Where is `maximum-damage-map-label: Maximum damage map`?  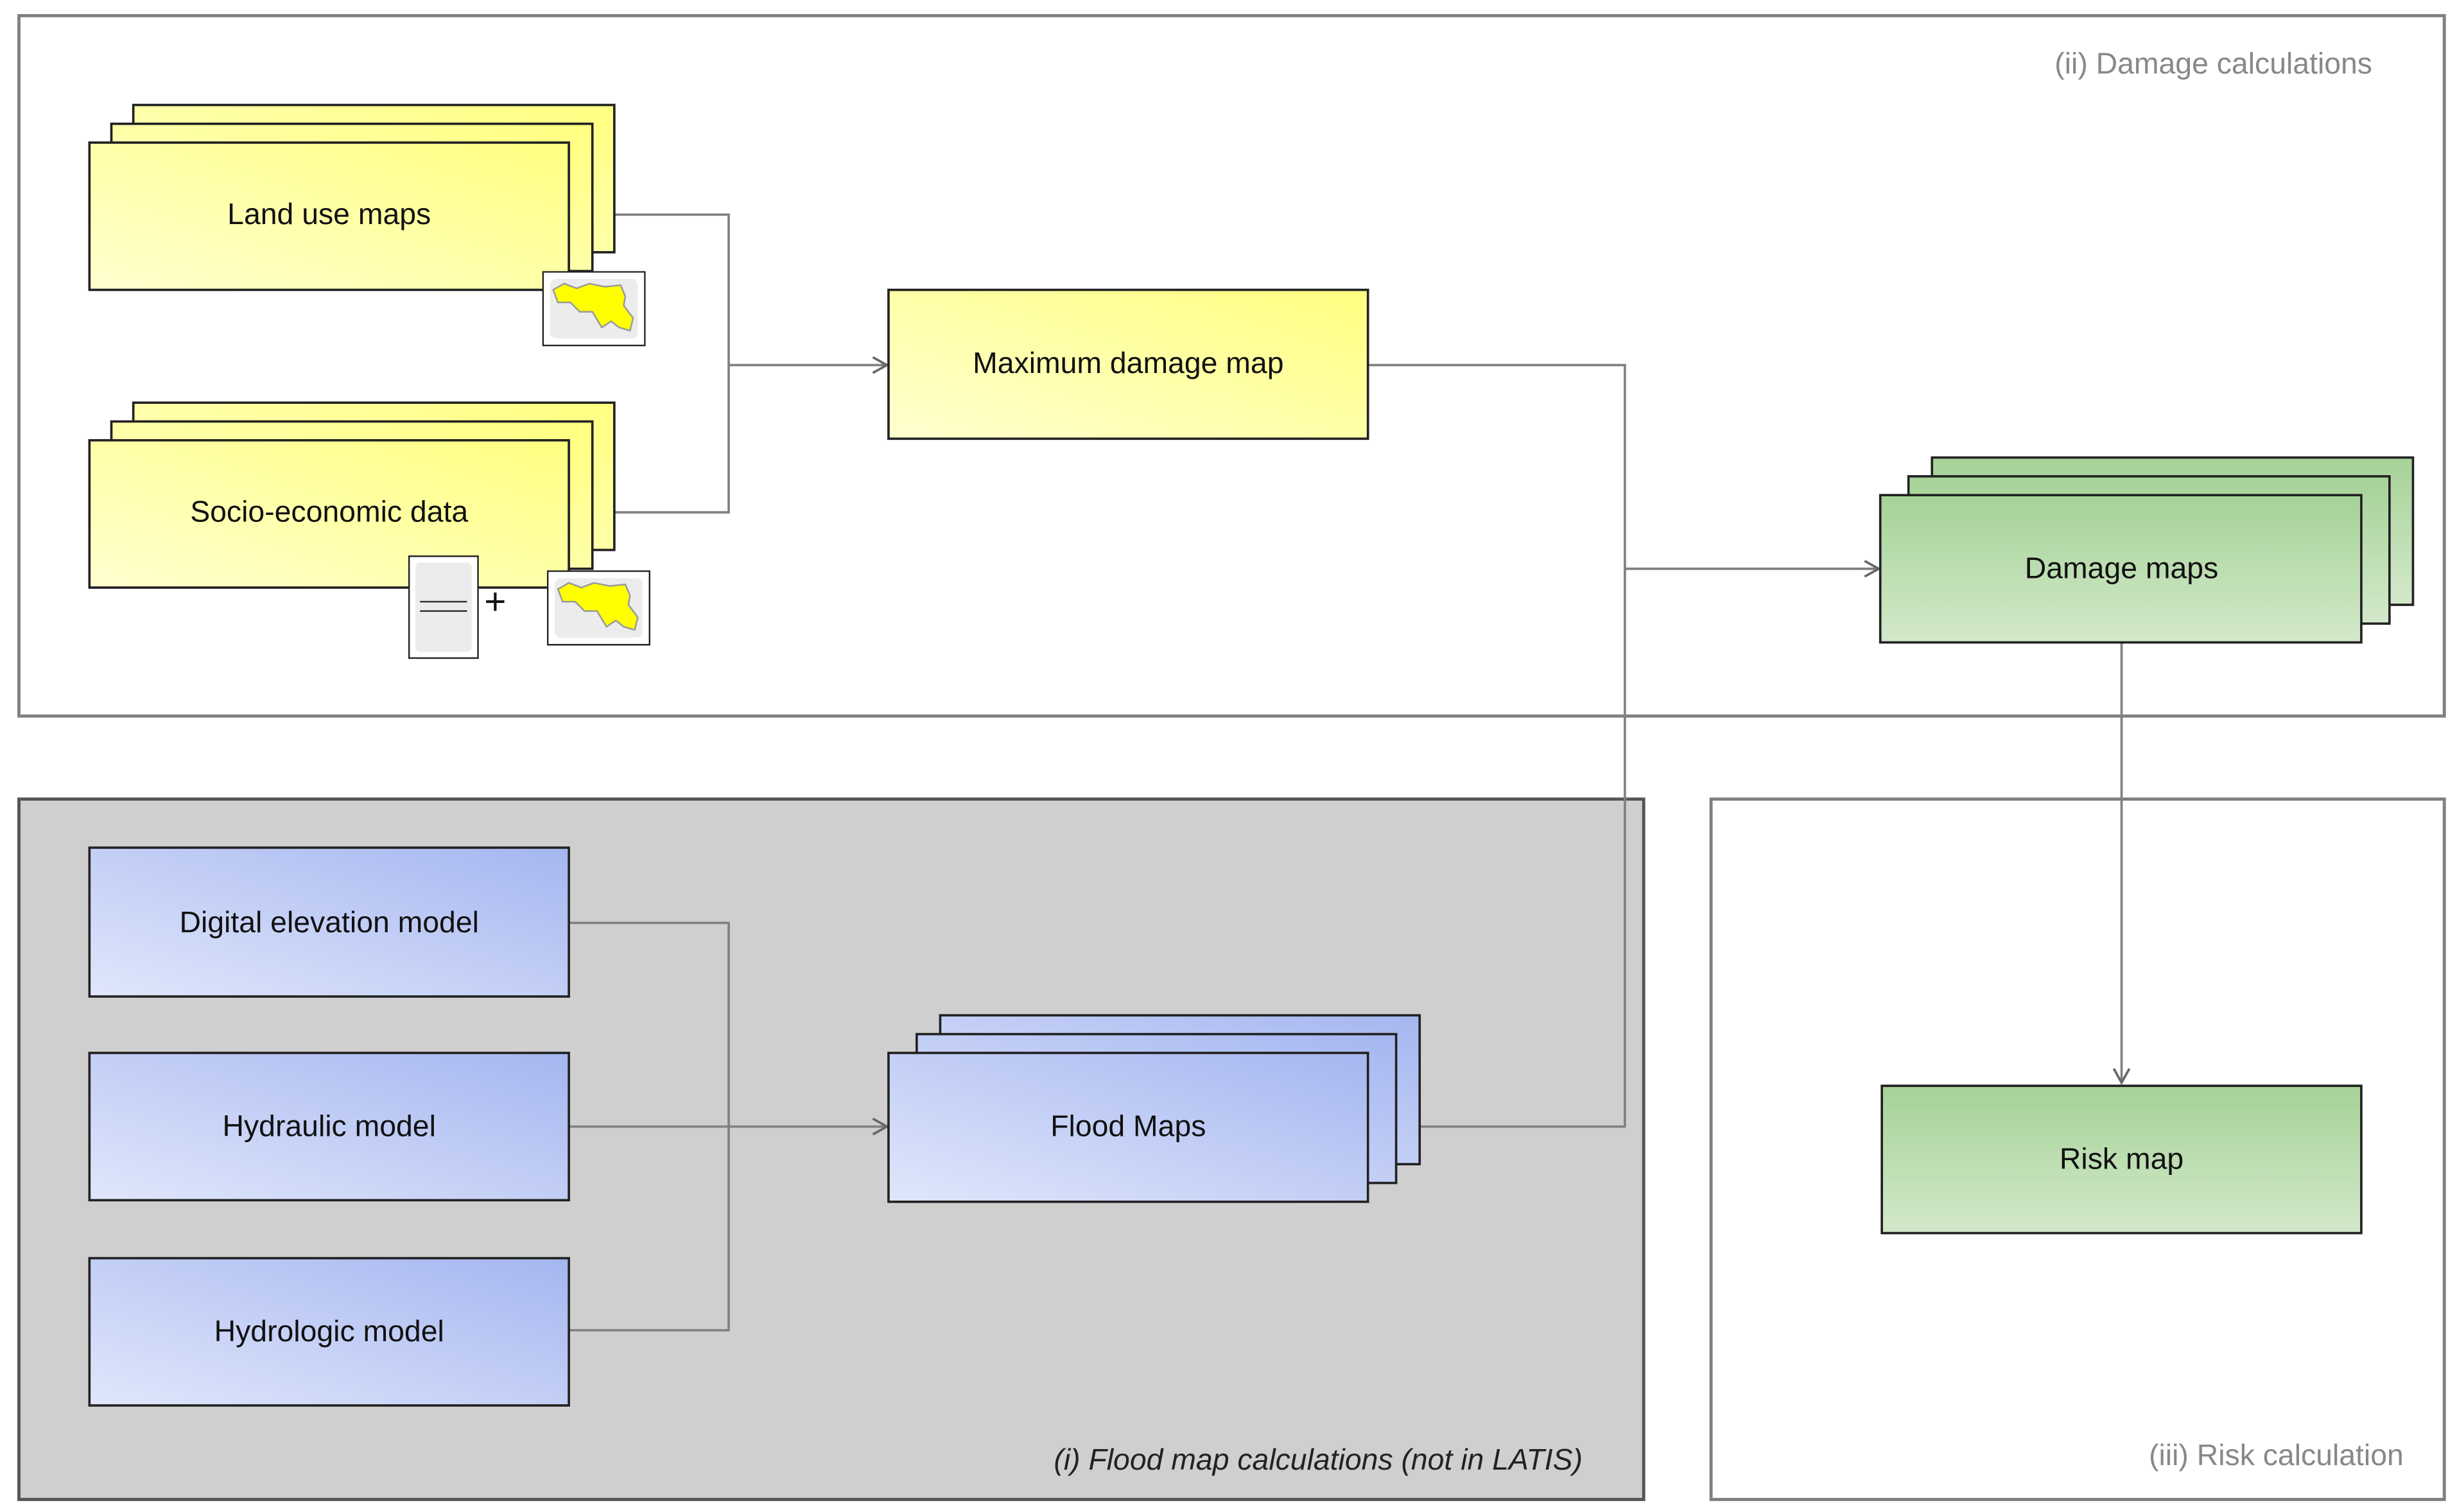
maximum-damage-map-label: Maximum damage map is located at coordinates (1128, 362).